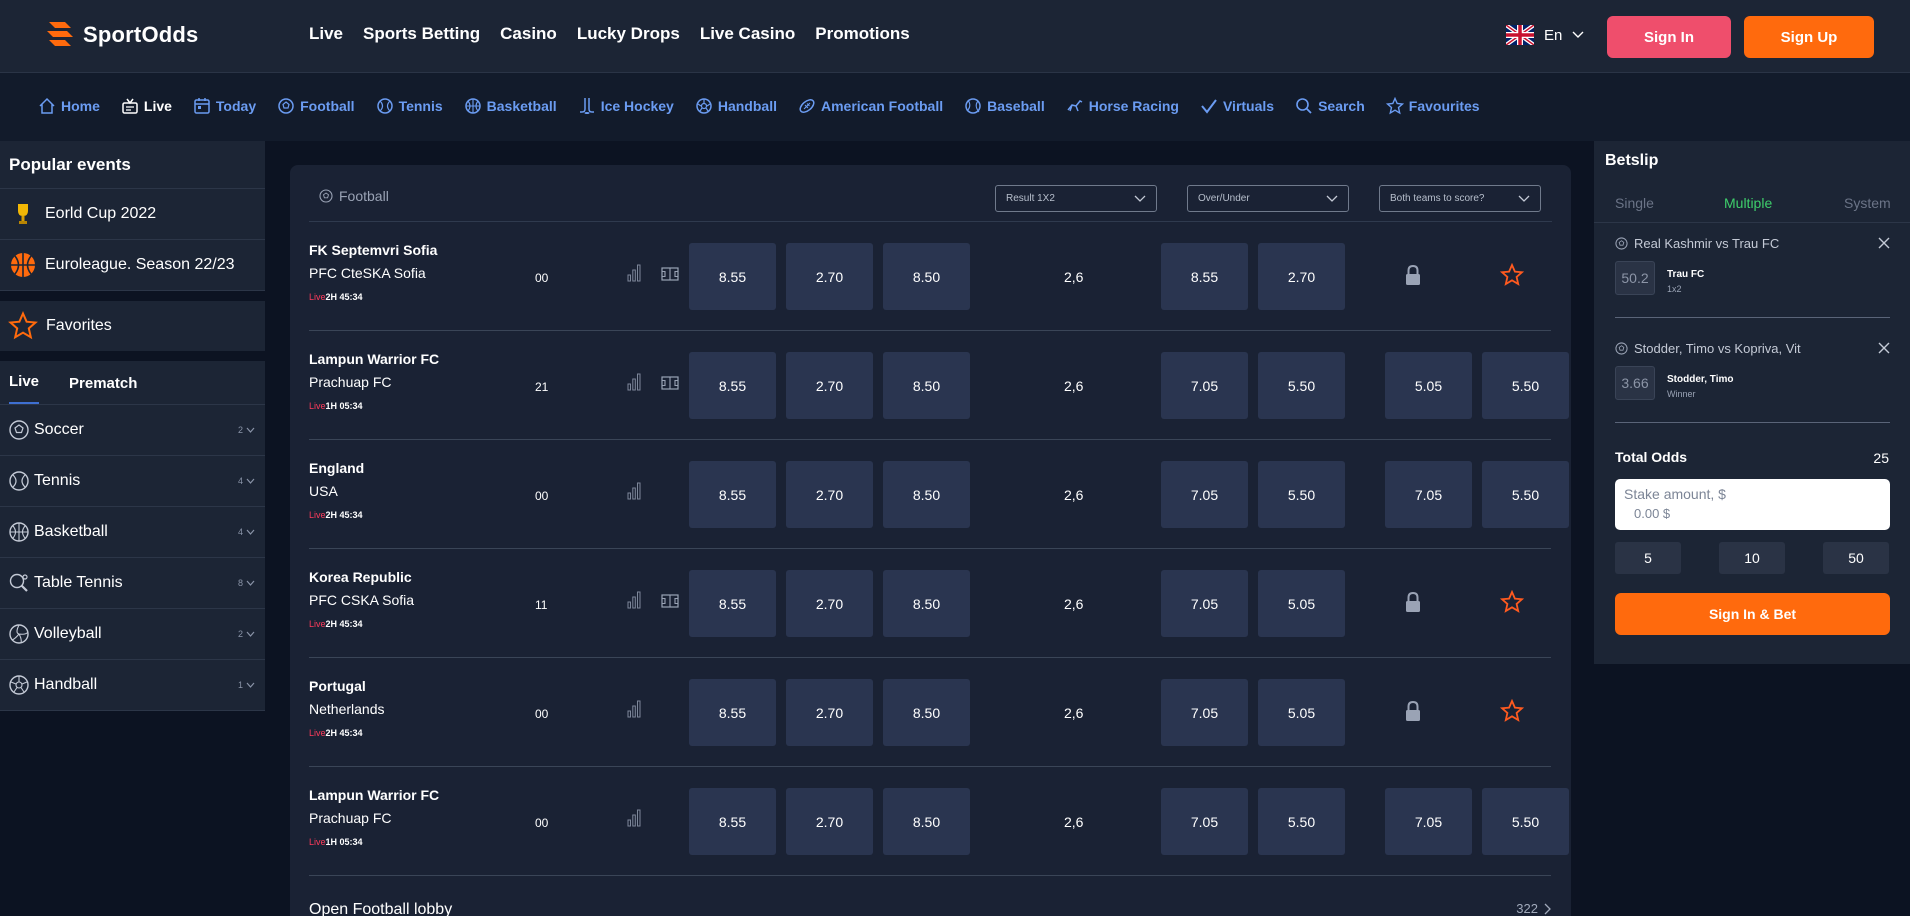 This screenshot has width=1910, height=916. I want to click on sports-nav-home: Home, so click(69, 106).